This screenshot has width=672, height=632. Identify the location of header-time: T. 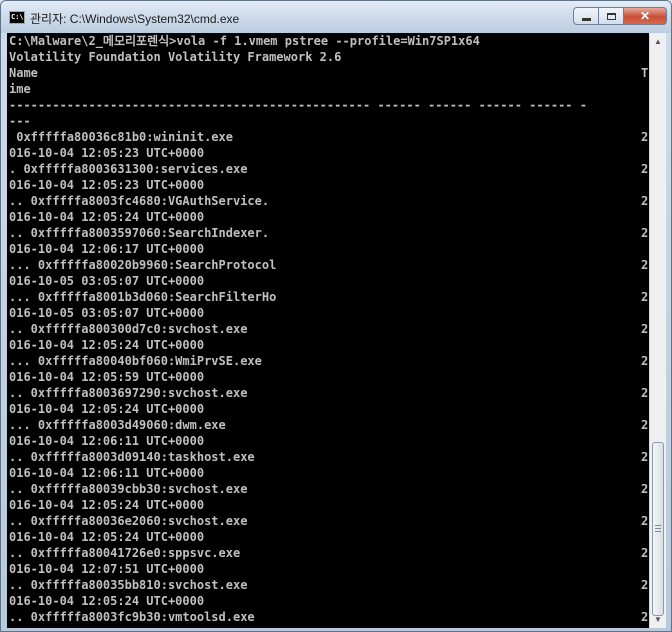
(645, 73).